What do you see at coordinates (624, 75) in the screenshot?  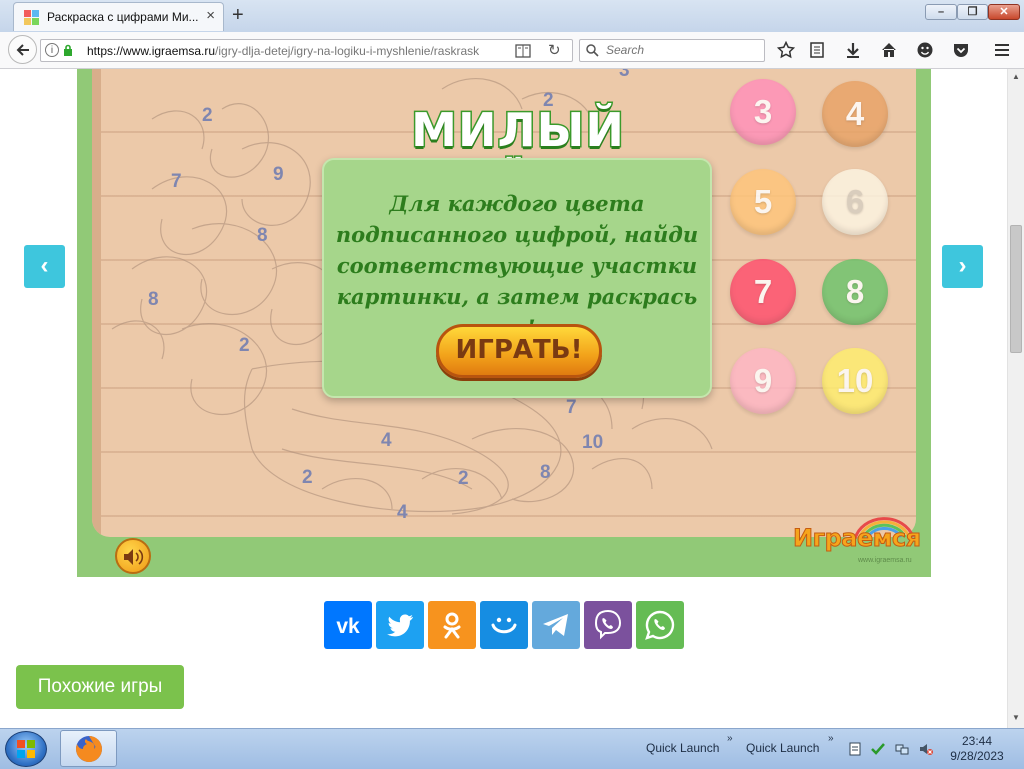 I see `picture-number: 3` at bounding box center [624, 75].